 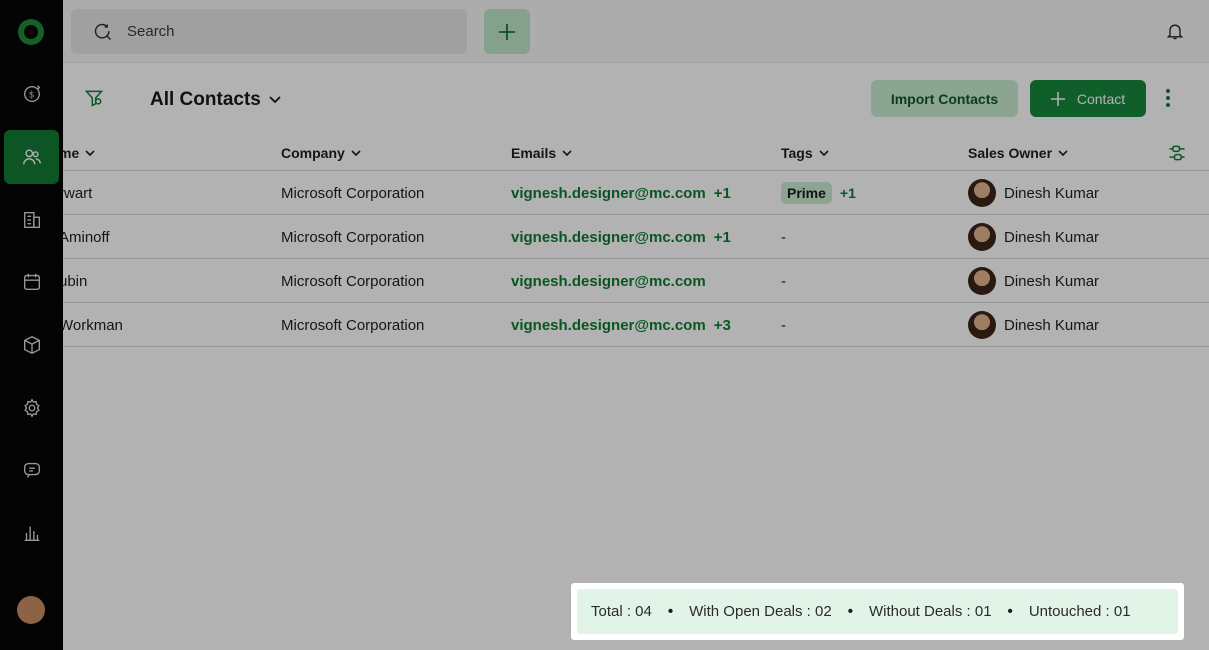 I want to click on summary-without-deals: Without Deals : 01, so click(x=930, y=611).